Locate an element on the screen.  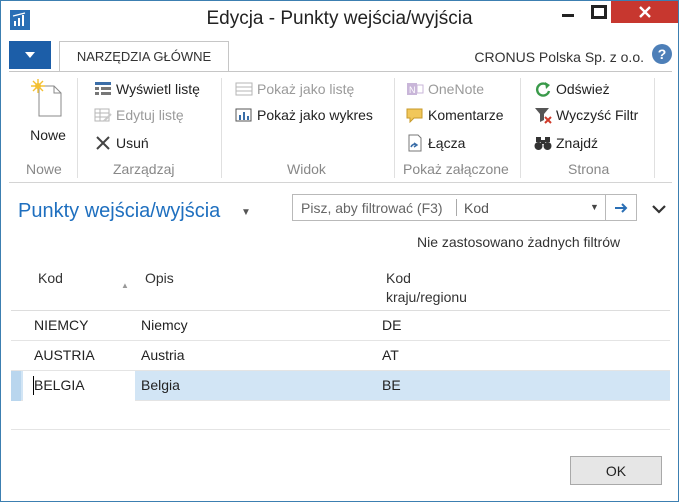
find-button: Znajdź is located at coordinates (566, 143).